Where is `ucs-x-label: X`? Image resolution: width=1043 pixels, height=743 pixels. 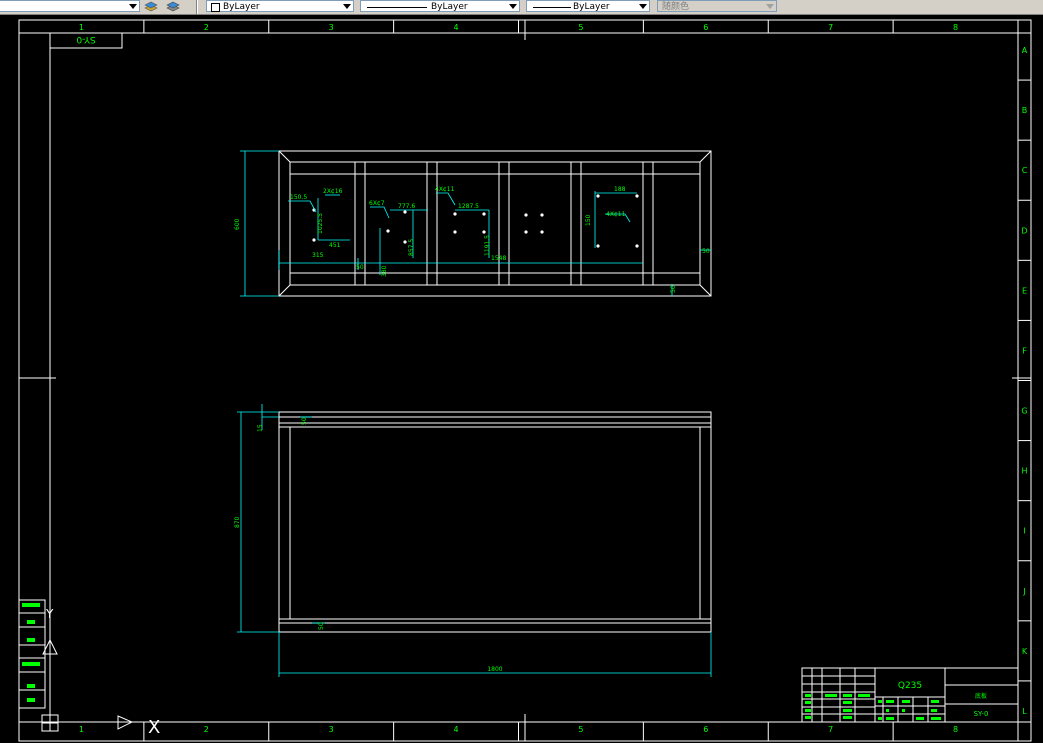 ucs-x-label: X is located at coordinates (154, 727).